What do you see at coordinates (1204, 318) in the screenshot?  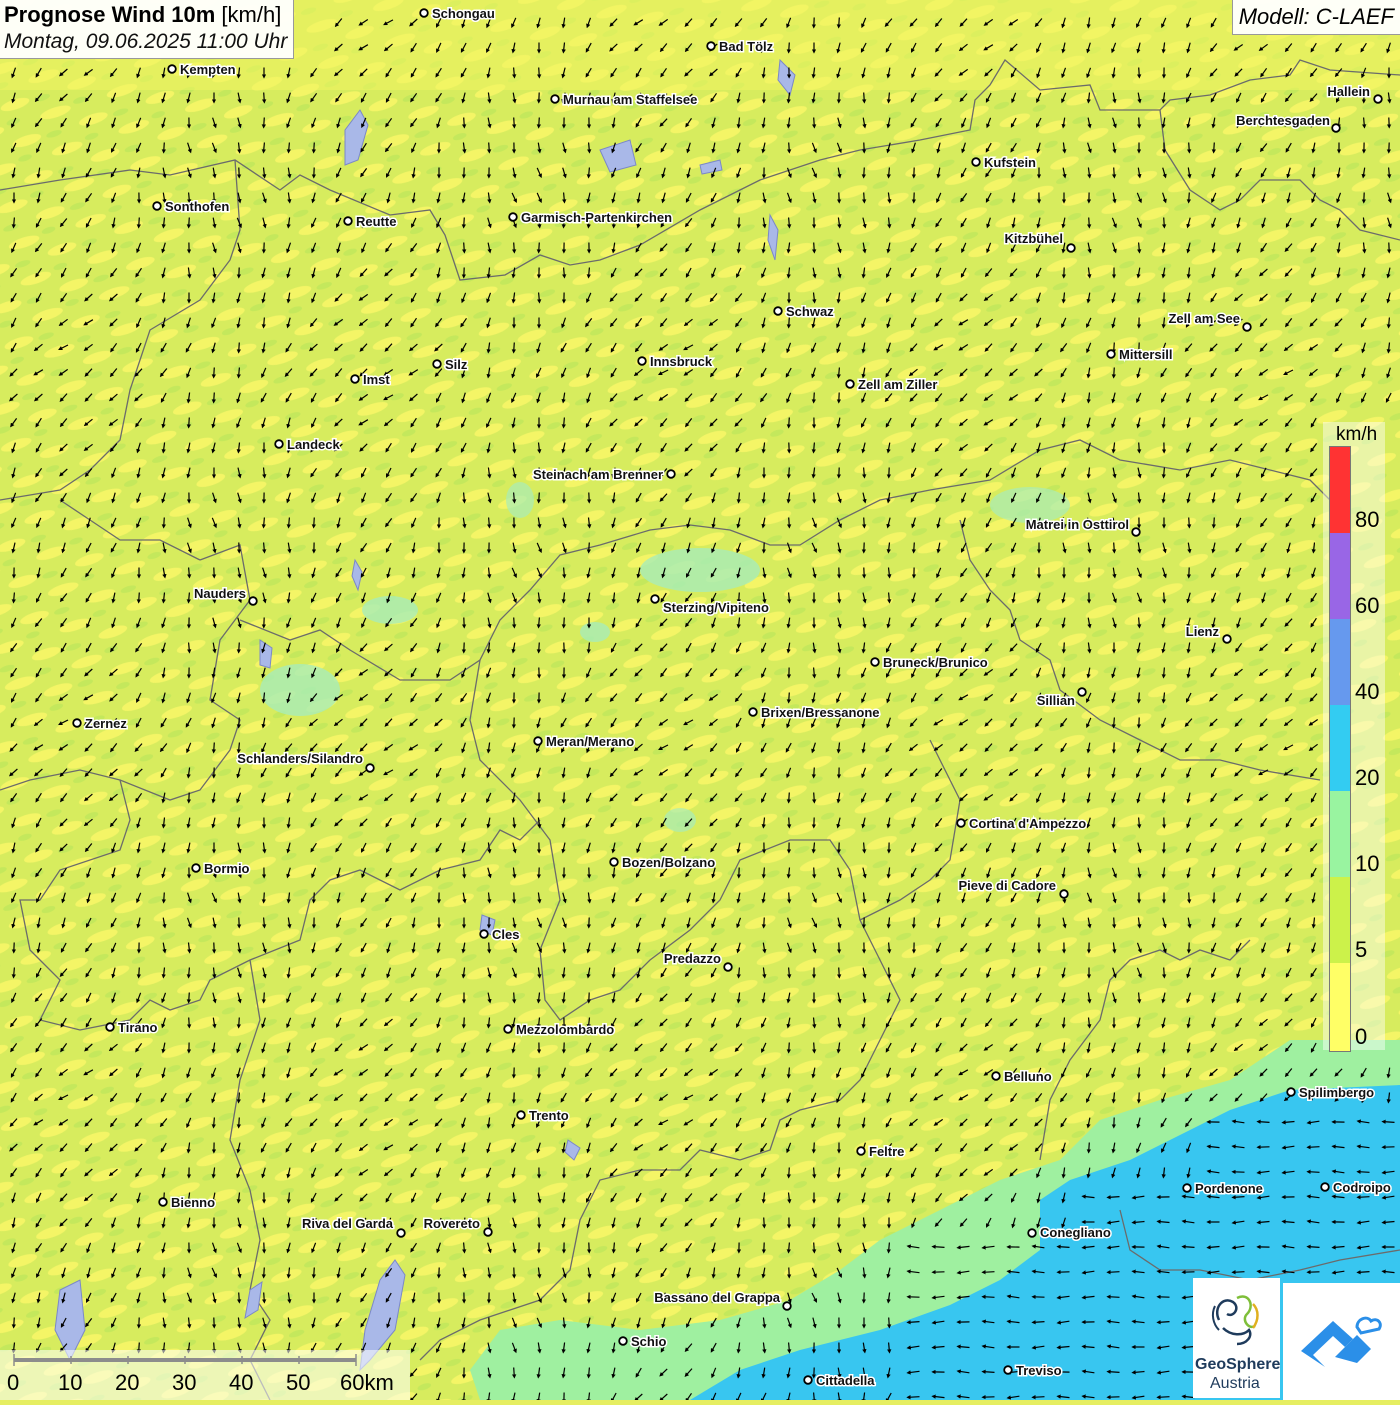 I see `city-label-zell-am-see: Zell am See` at bounding box center [1204, 318].